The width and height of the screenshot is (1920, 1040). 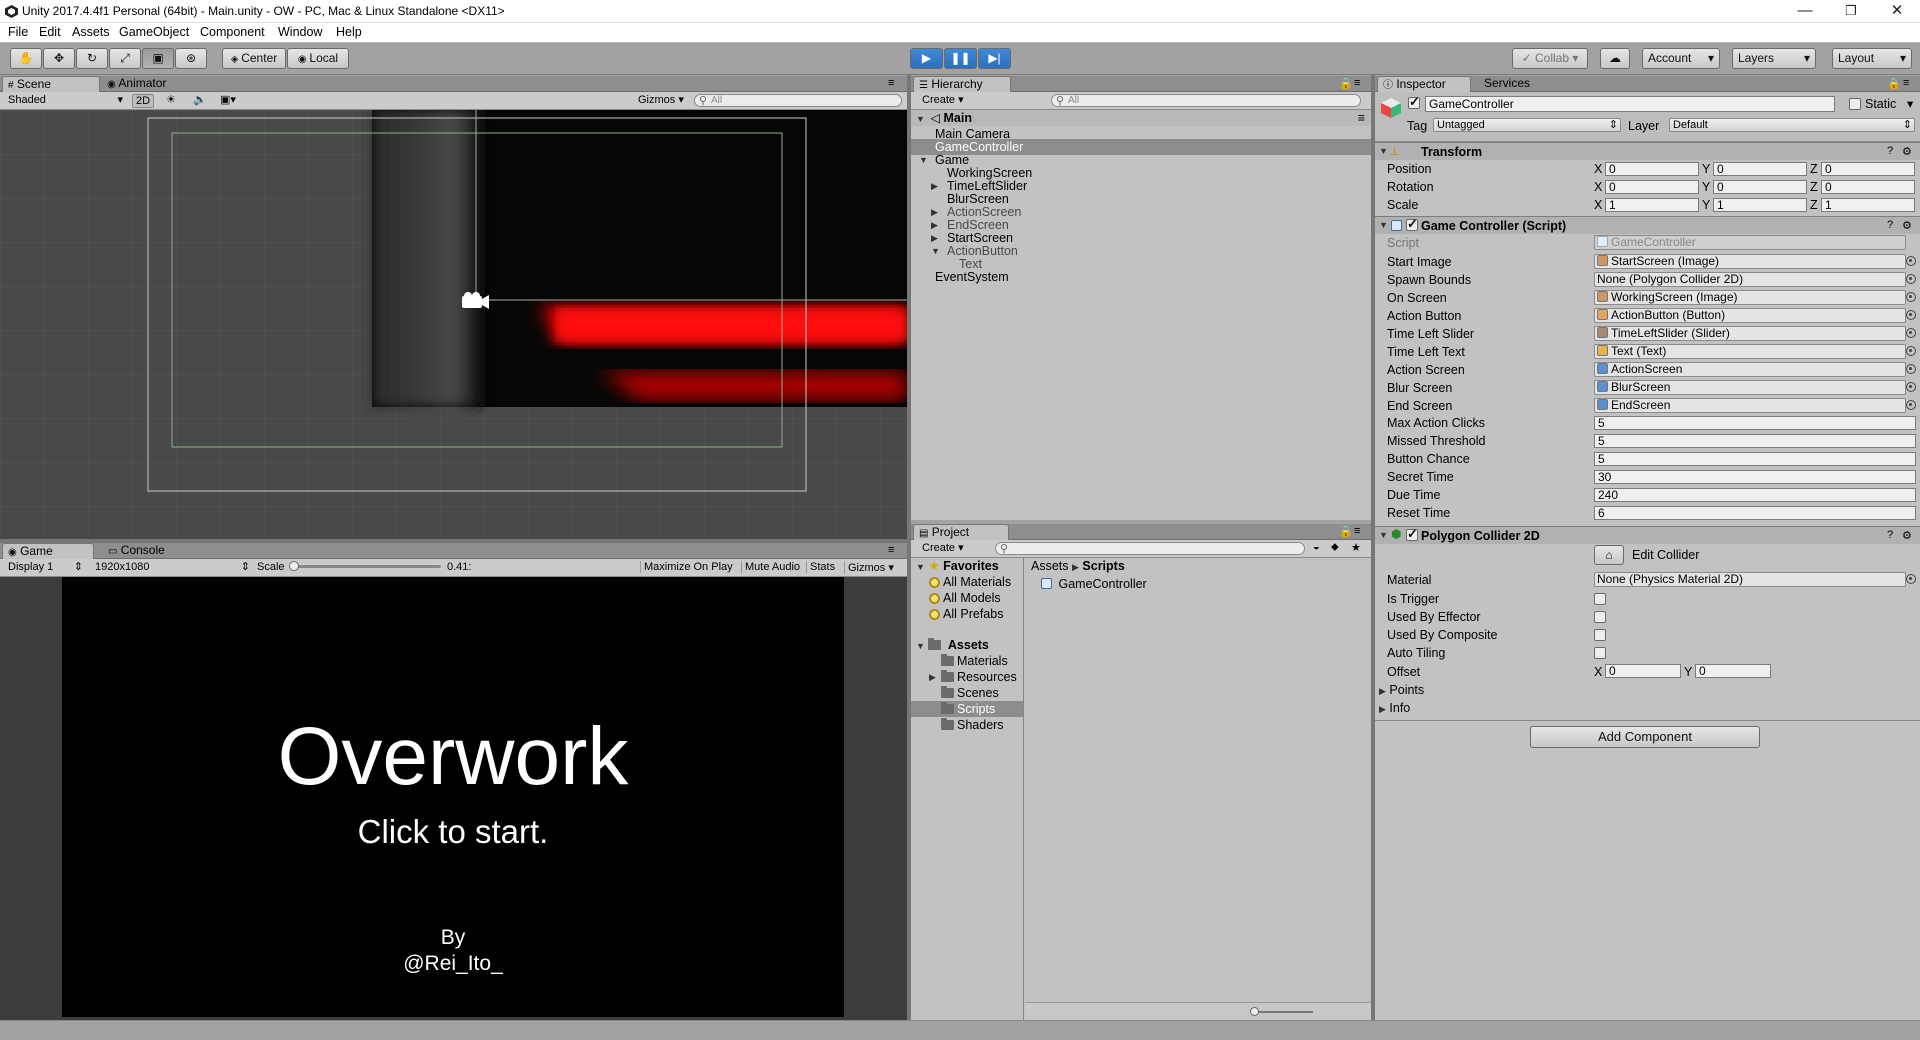 What do you see at coordinates (26, 58) in the screenshot?
I see `hand-tool-button: ✋` at bounding box center [26, 58].